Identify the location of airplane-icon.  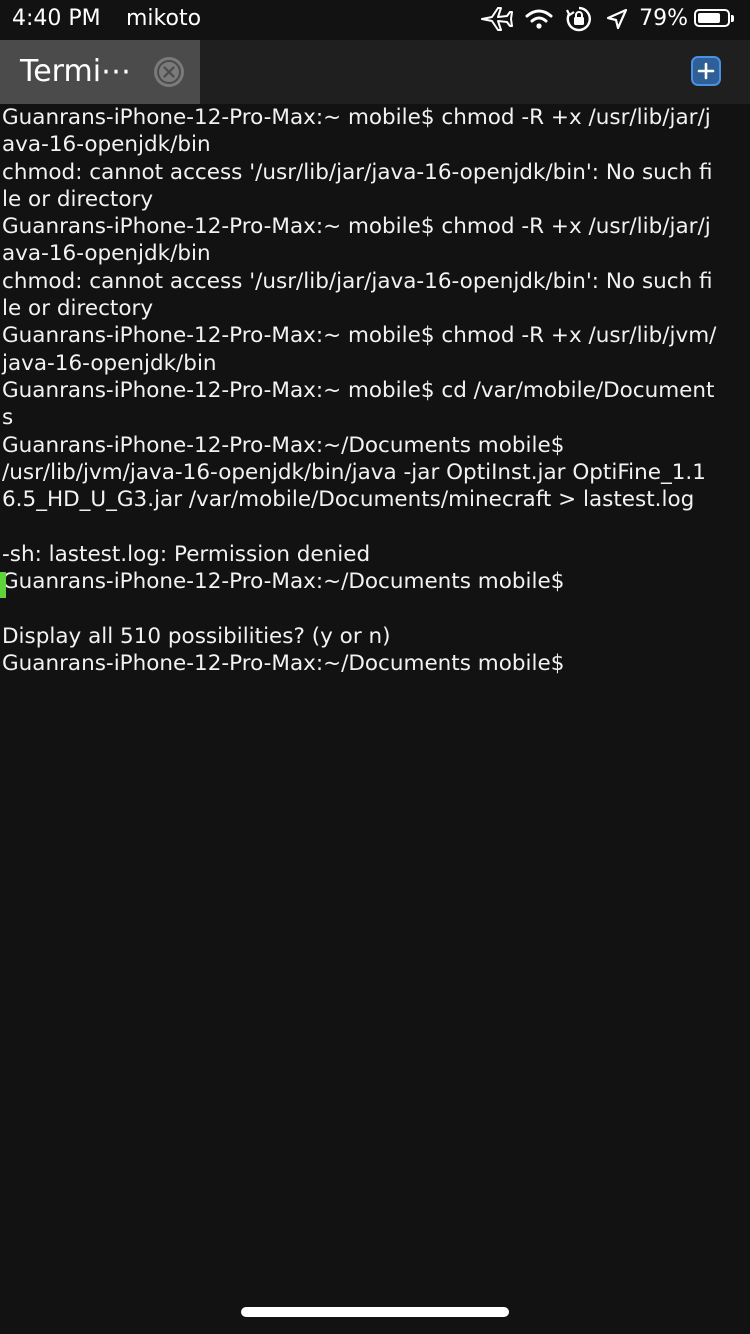
(496, 19).